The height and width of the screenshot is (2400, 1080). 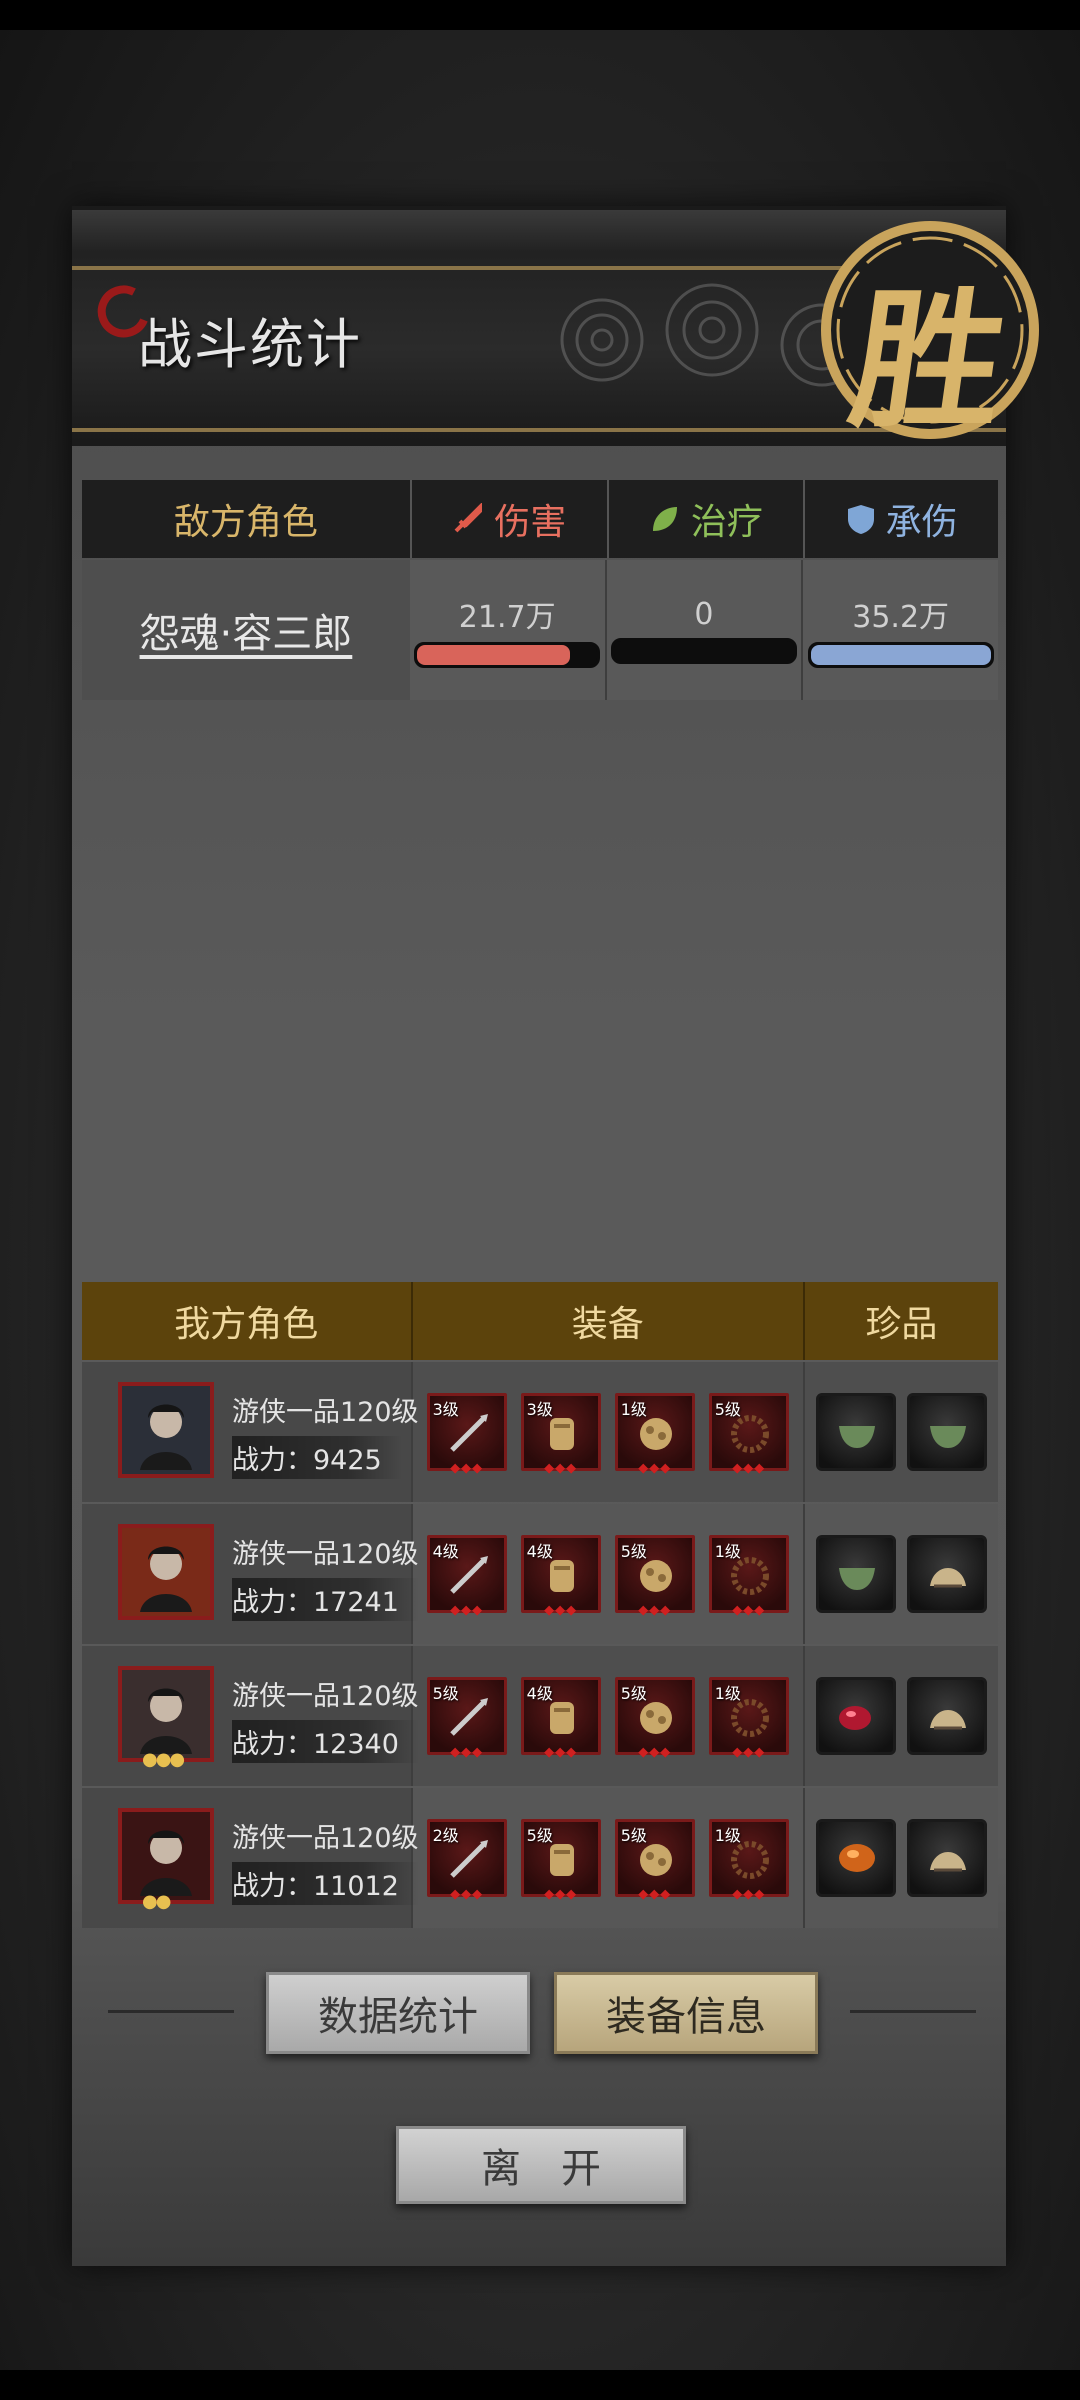 What do you see at coordinates (686, 2013) in the screenshot?
I see `equip-info-button: 装备信息` at bounding box center [686, 2013].